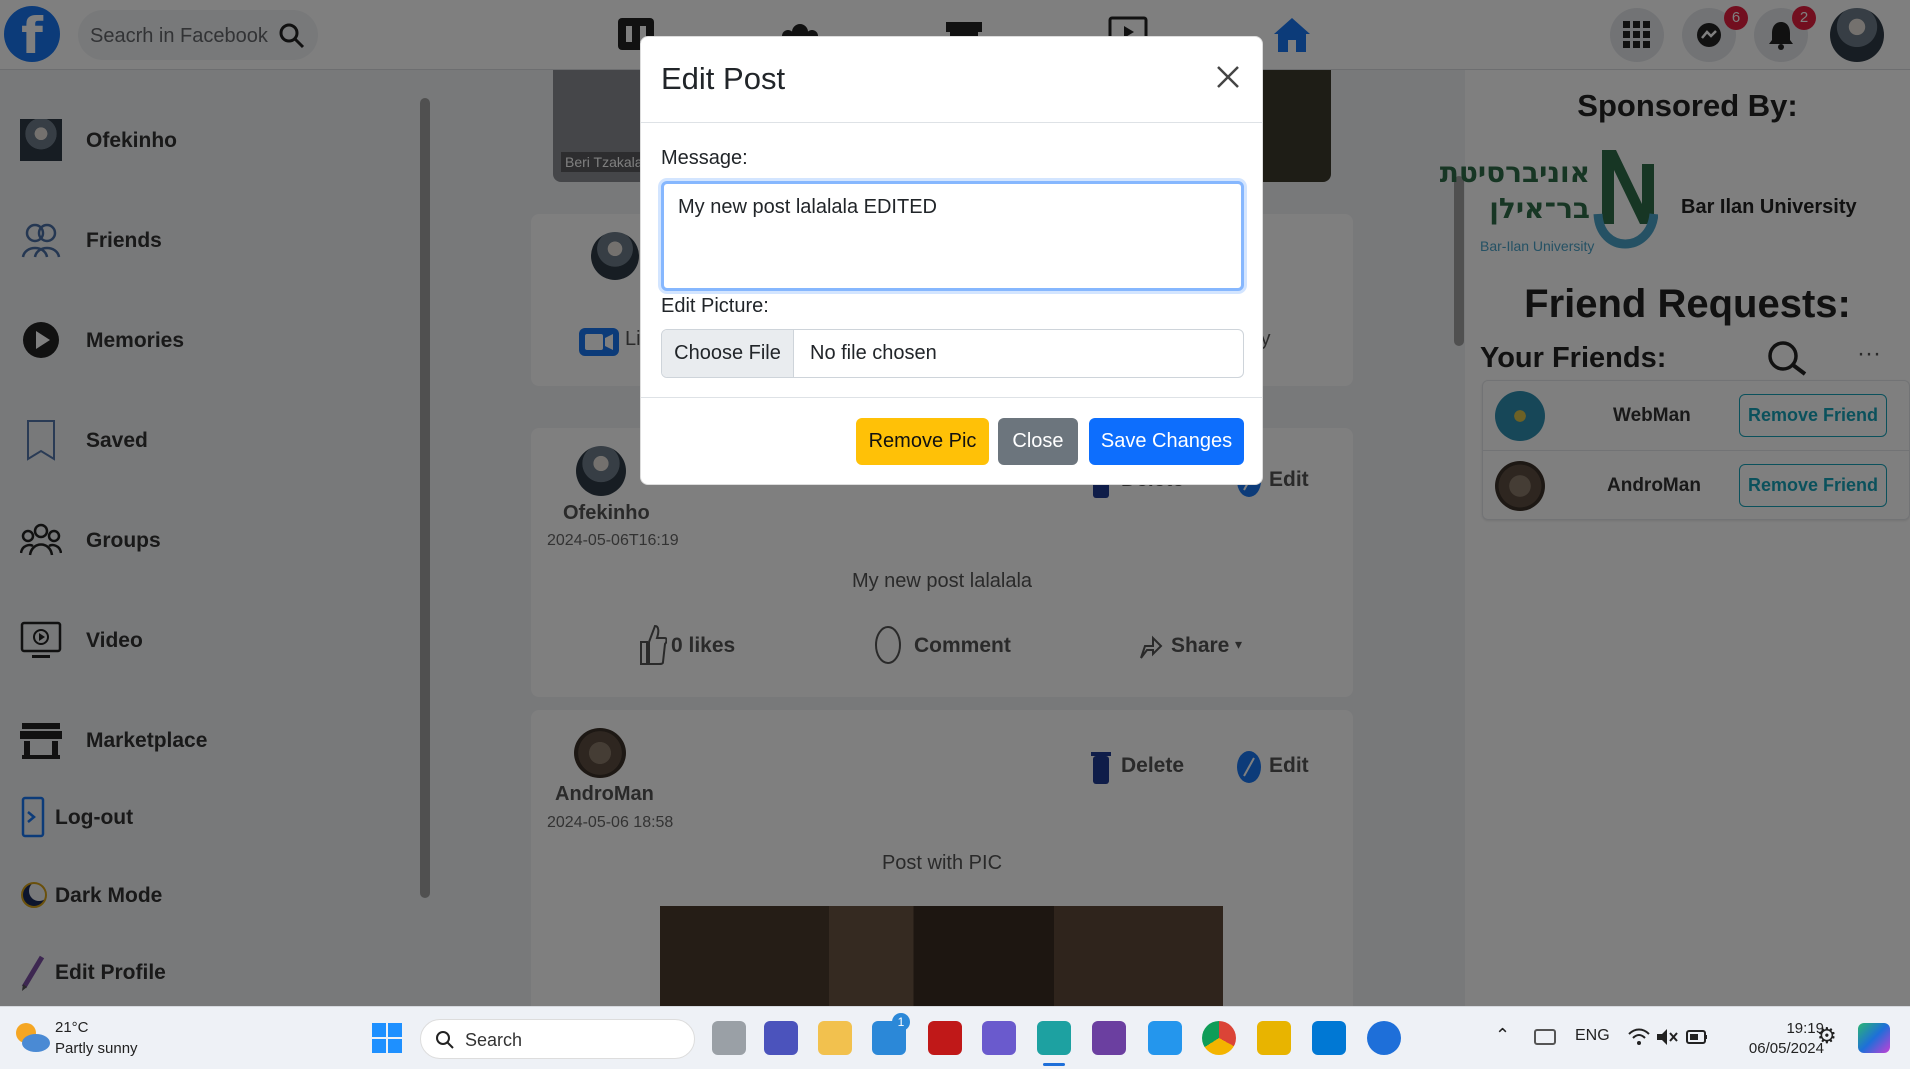 The image size is (1910, 1069). Describe the element at coordinates (901, 1022) in the screenshot. I see `store-badge: 1` at that location.